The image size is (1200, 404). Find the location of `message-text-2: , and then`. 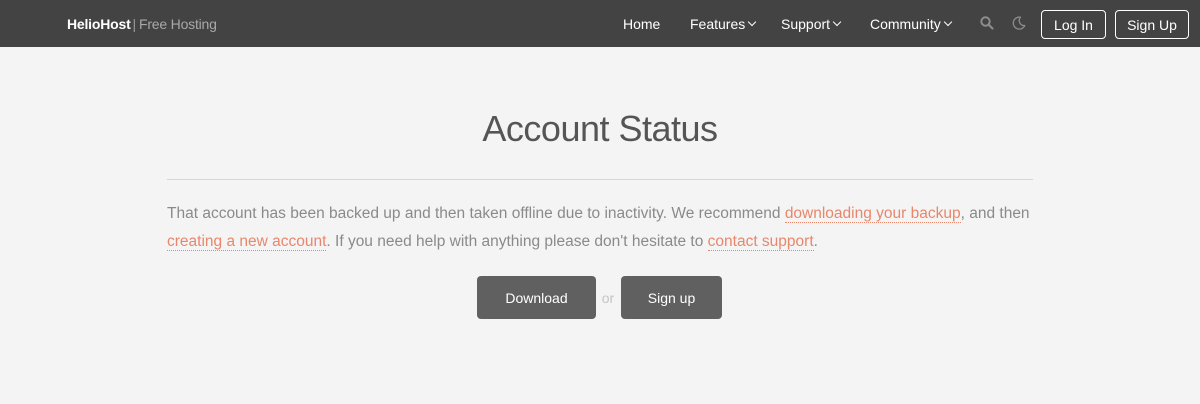

message-text-2: , and then is located at coordinates (995, 213).